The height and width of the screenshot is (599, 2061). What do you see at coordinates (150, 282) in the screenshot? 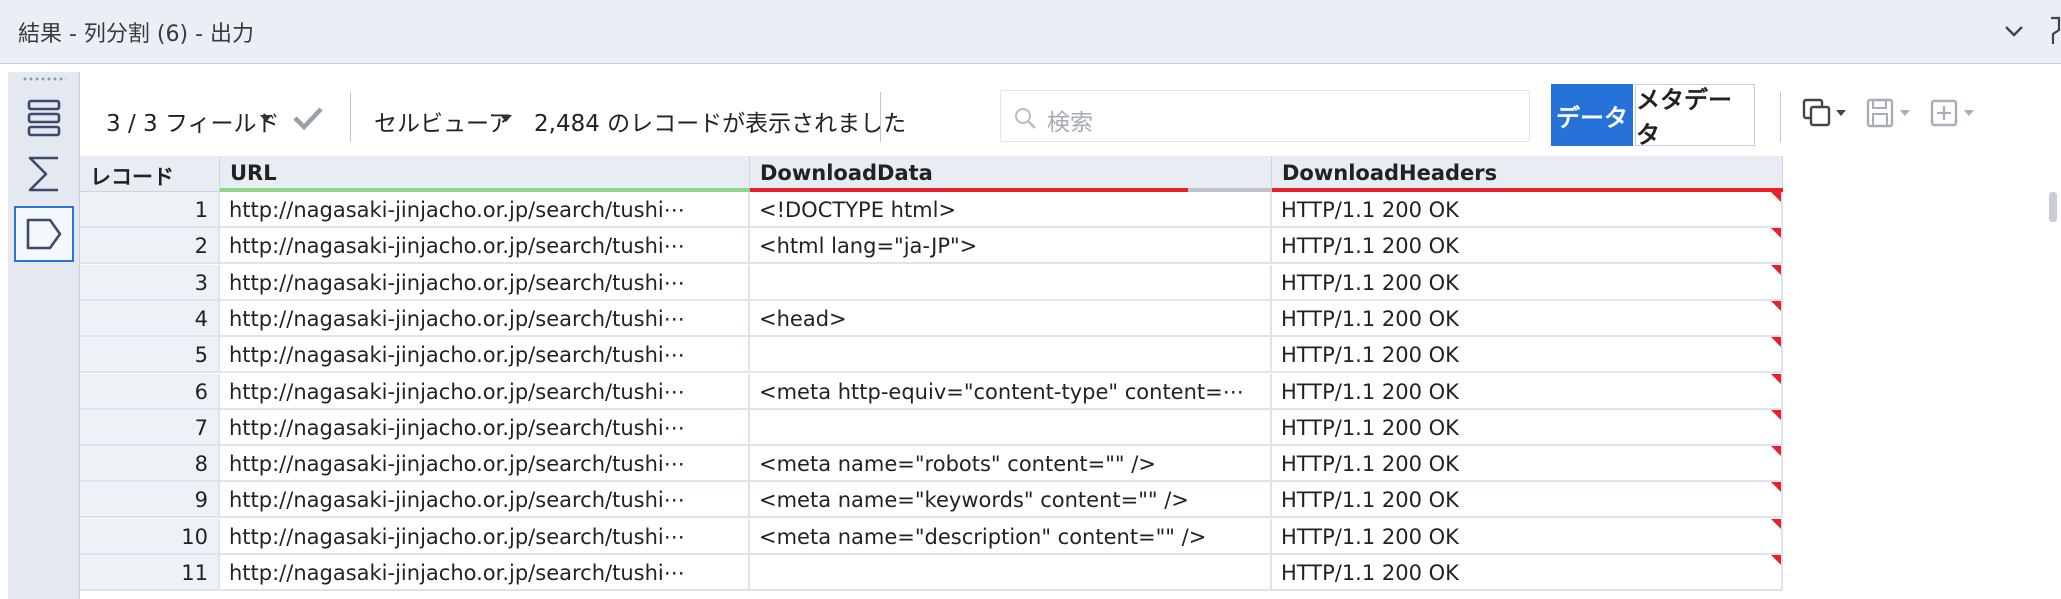
I see `record-number-cell: 3` at bounding box center [150, 282].